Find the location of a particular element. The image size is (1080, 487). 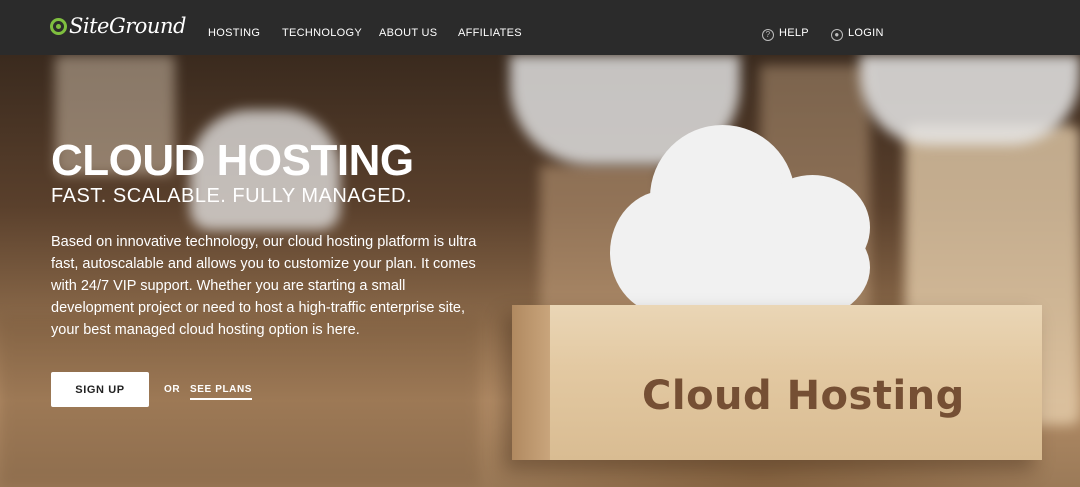

help-icon: ? is located at coordinates (768, 35).